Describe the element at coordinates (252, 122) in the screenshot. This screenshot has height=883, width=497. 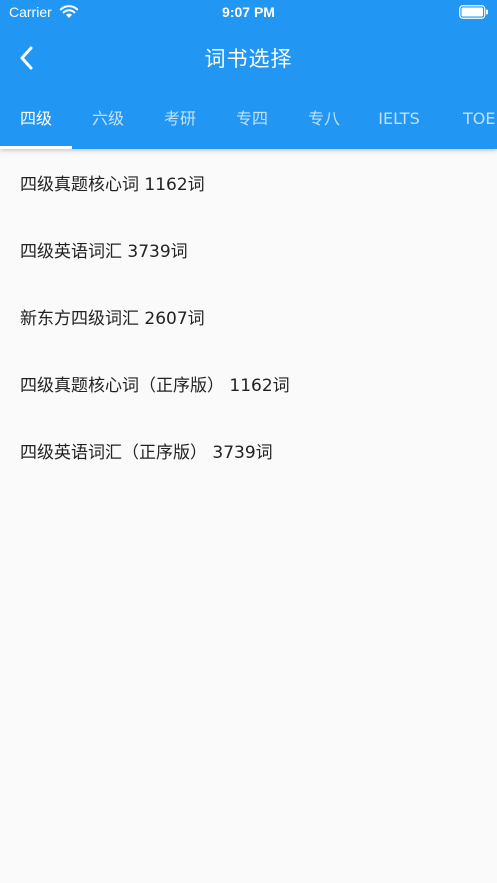
I see `tab-tem4: 专四` at that location.